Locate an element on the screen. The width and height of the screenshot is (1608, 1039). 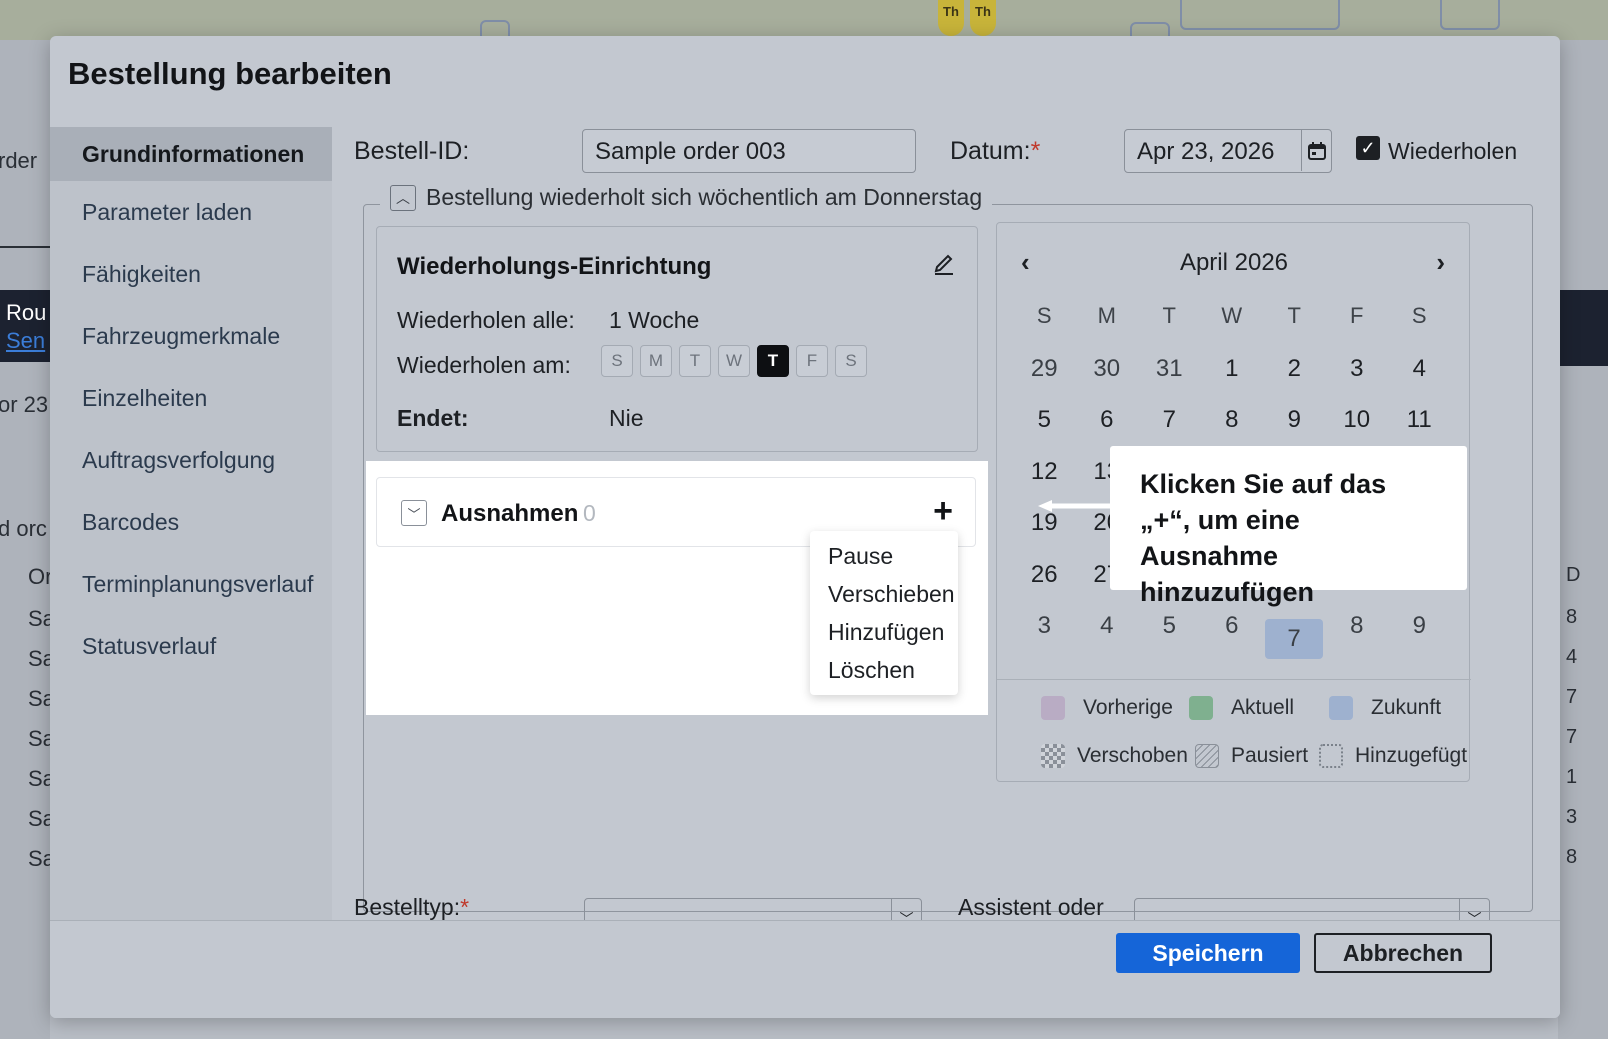
calendar-month-title: April 2026 is located at coordinates (1234, 262).